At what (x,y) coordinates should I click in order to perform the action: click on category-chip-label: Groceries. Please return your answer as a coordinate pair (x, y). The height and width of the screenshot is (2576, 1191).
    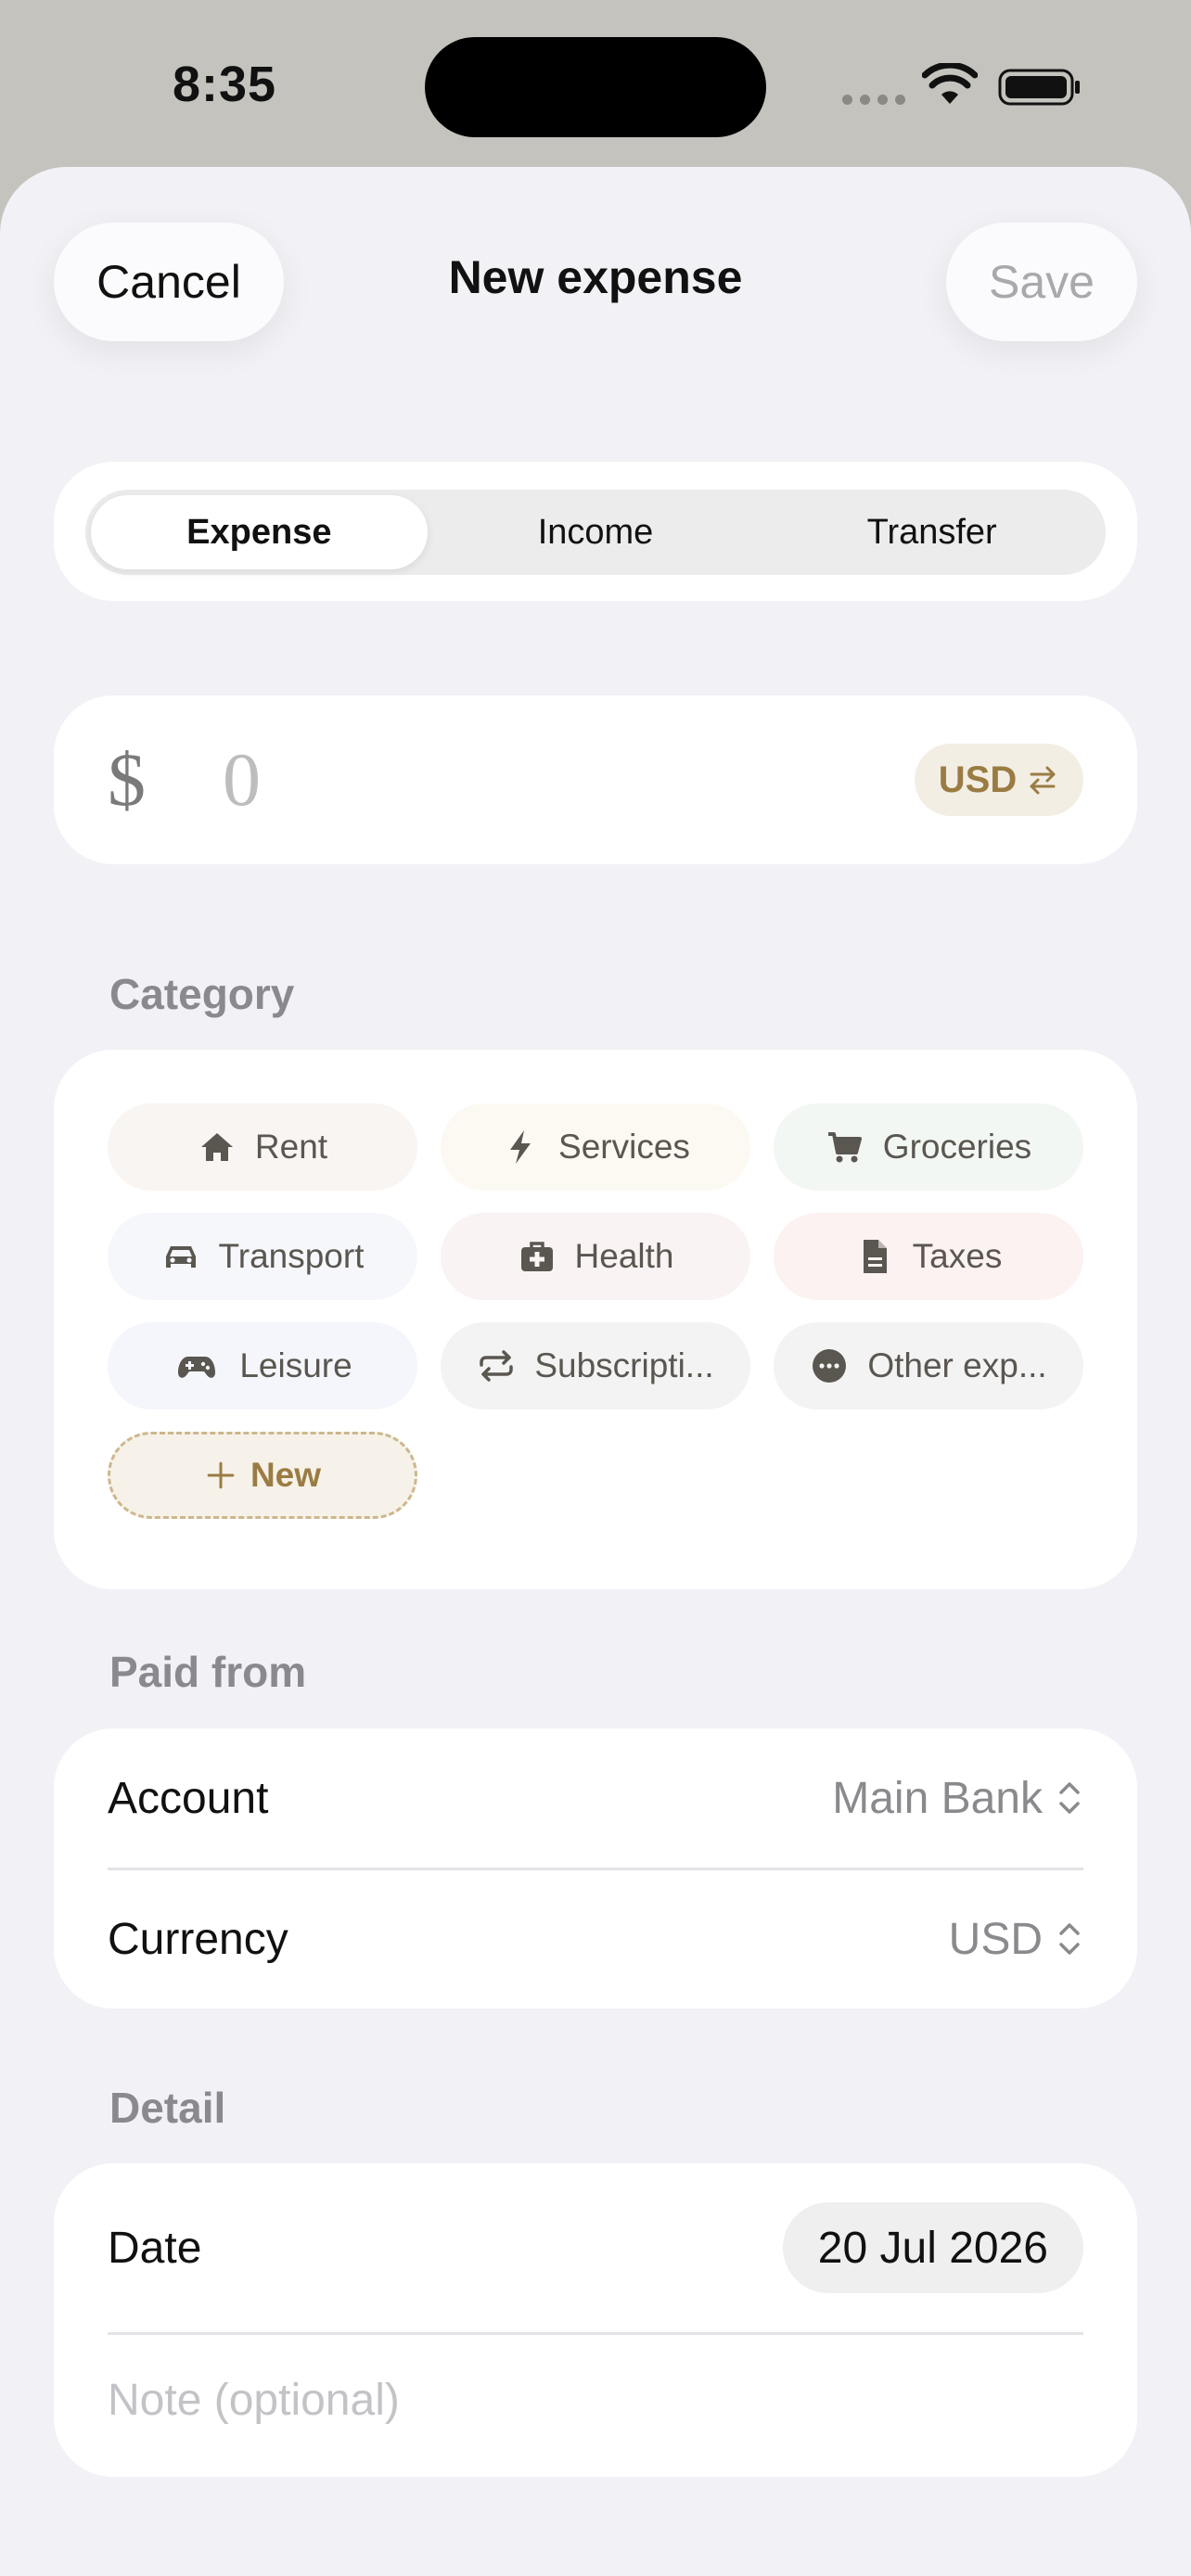
    Looking at the image, I should click on (957, 1147).